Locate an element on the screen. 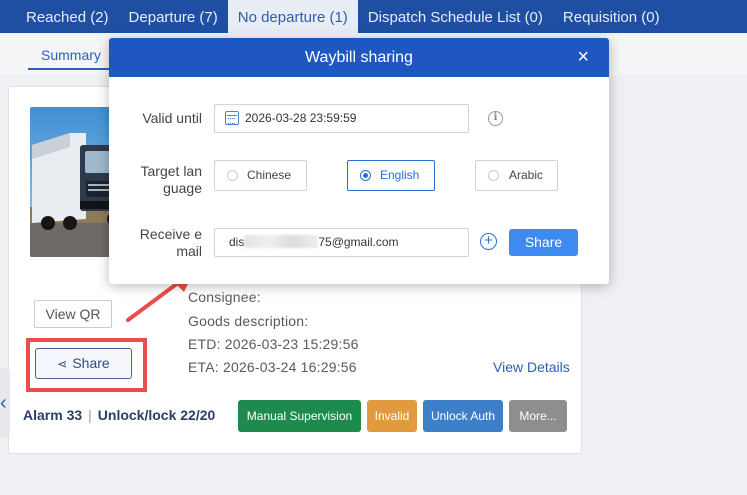  view-details-link: View Details is located at coordinates (531, 367).